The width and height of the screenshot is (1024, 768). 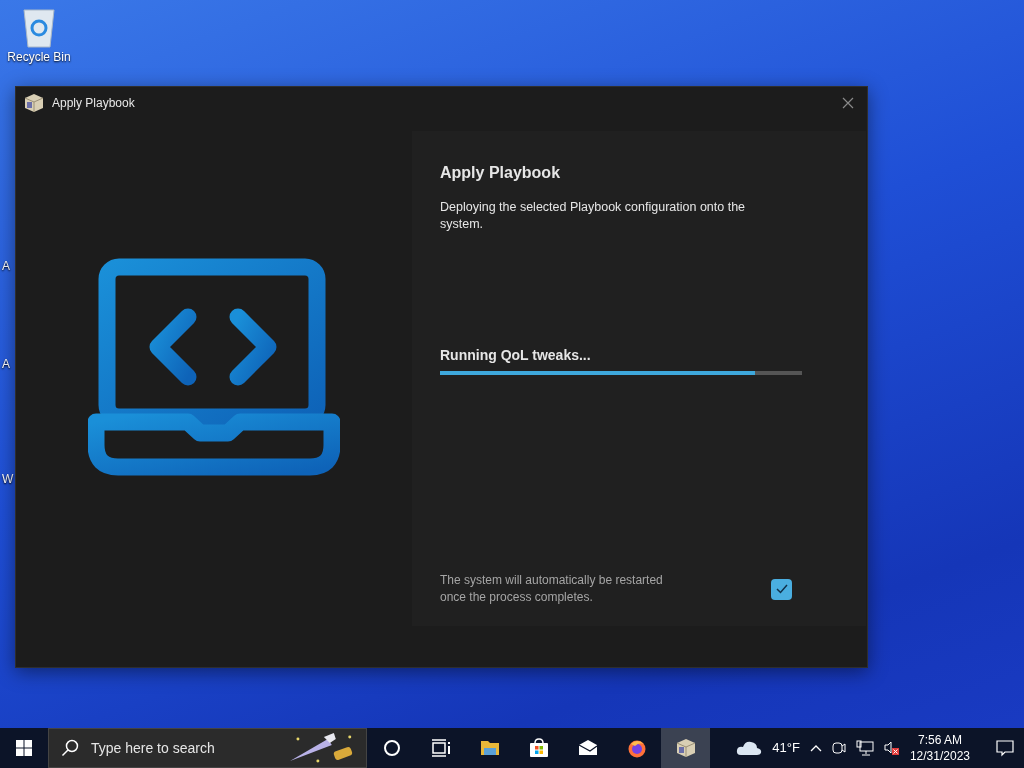 What do you see at coordinates (501, 173) in the screenshot?
I see `page-heading: Apply Playbook` at bounding box center [501, 173].